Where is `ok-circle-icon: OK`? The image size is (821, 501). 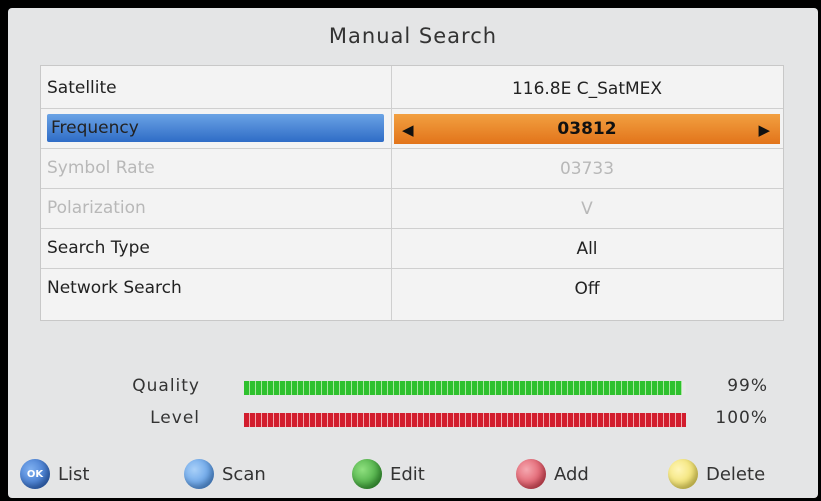 ok-circle-icon: OK is located at coordinates (35, 474).